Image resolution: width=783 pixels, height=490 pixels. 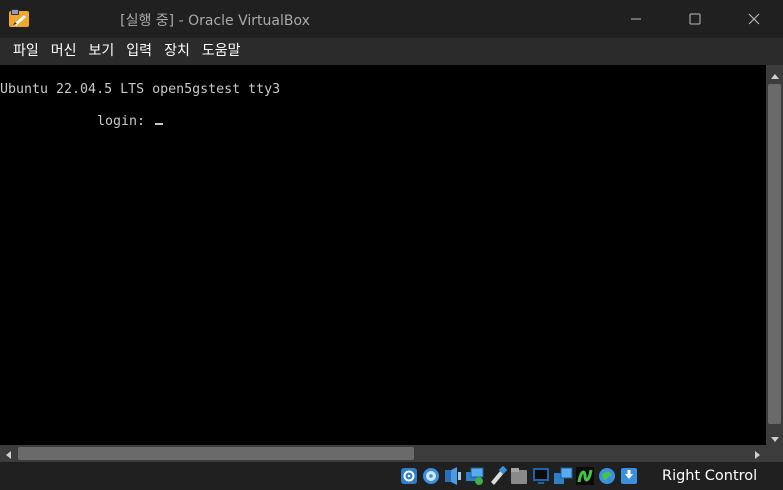 I want to click on menu-machine: 머신, so click(x=64, y=51).